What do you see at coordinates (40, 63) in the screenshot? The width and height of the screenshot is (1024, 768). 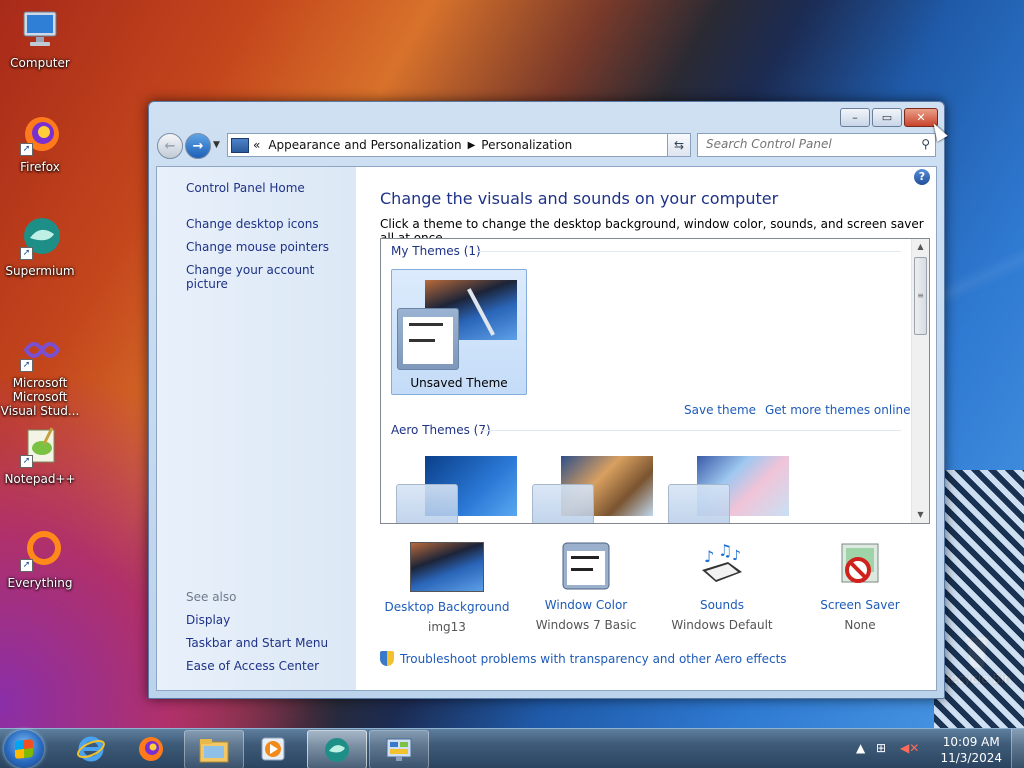 I see `desktop-icon-label: Computer` at bounding box center [40, 63].